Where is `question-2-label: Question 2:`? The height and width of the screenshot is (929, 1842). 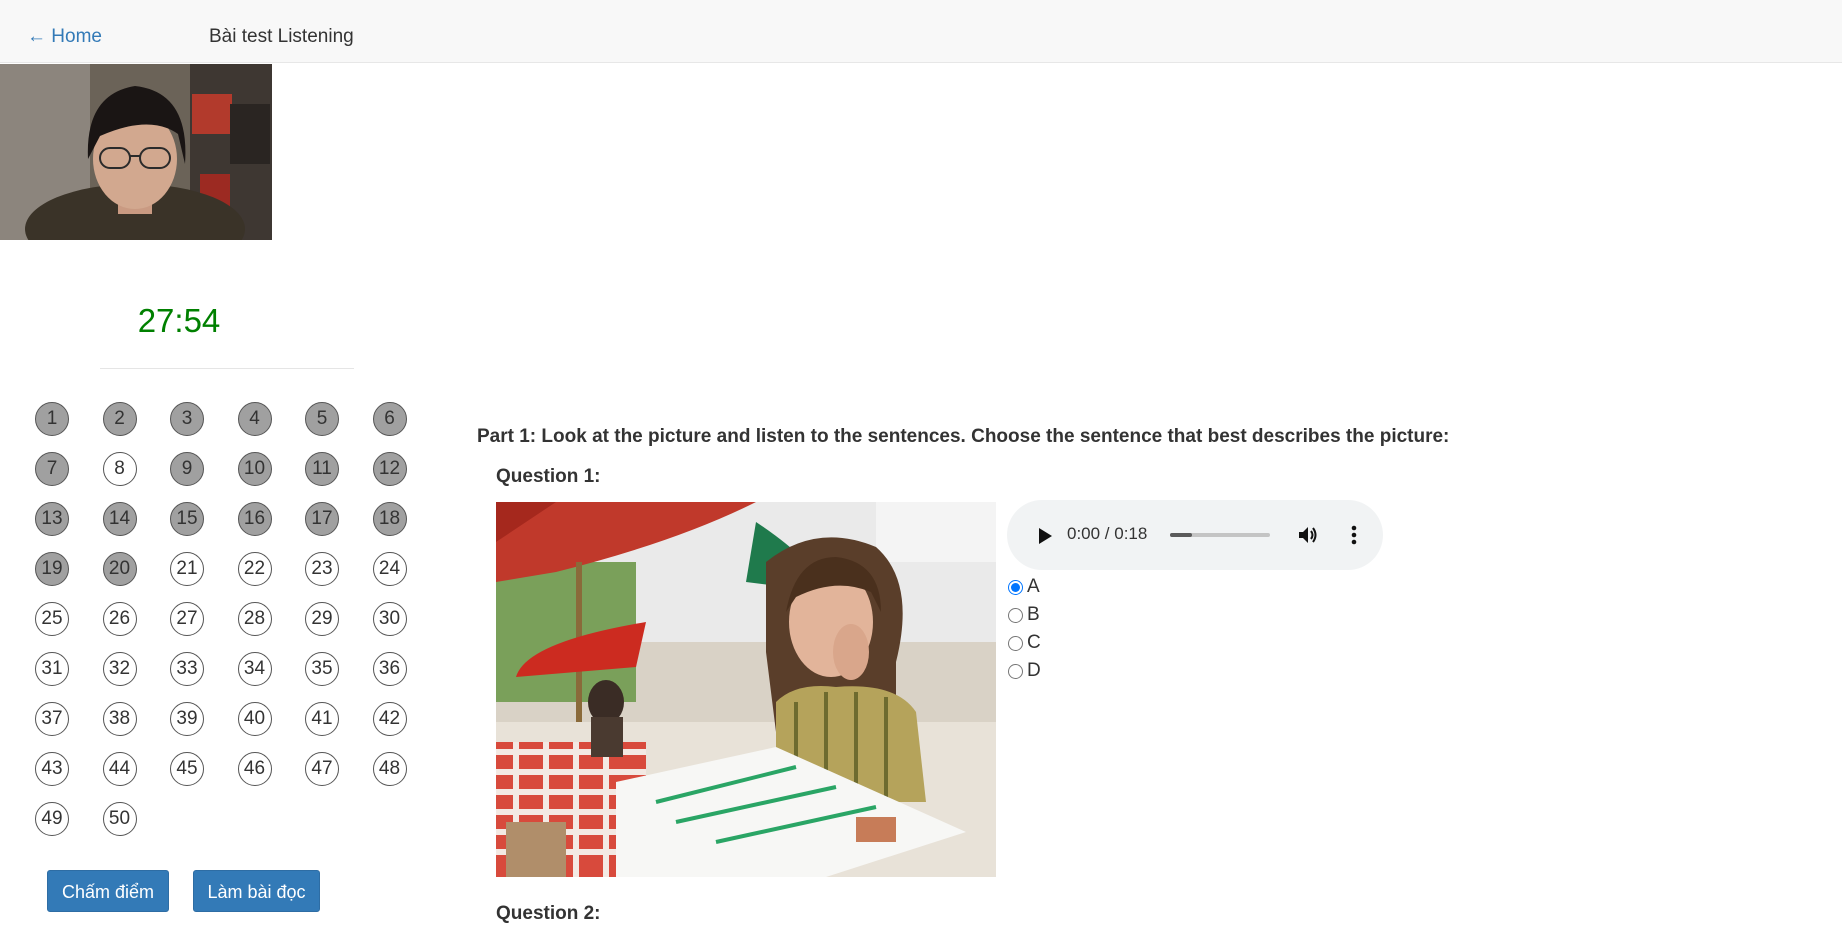
question-2-label: Question 2: is located at coordinates (548, 913).